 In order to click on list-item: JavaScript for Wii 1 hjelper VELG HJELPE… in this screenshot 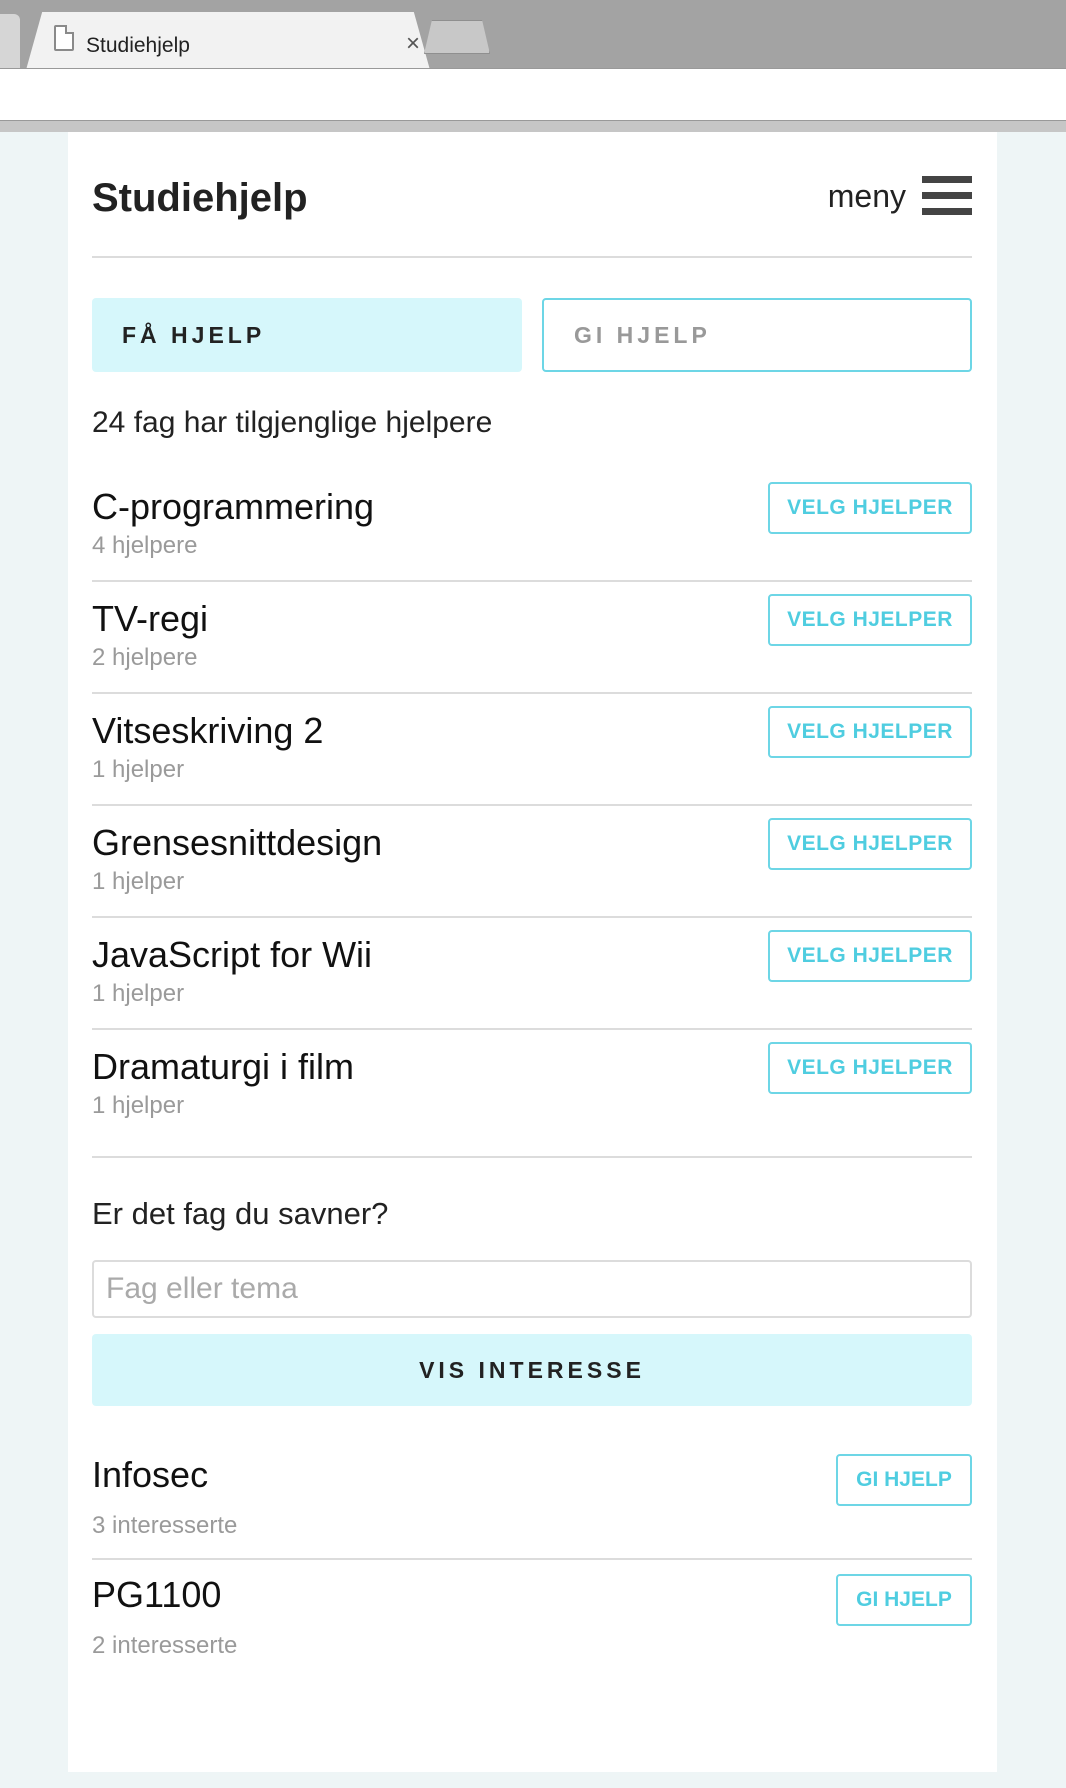, I will do `click(532, 974)`.